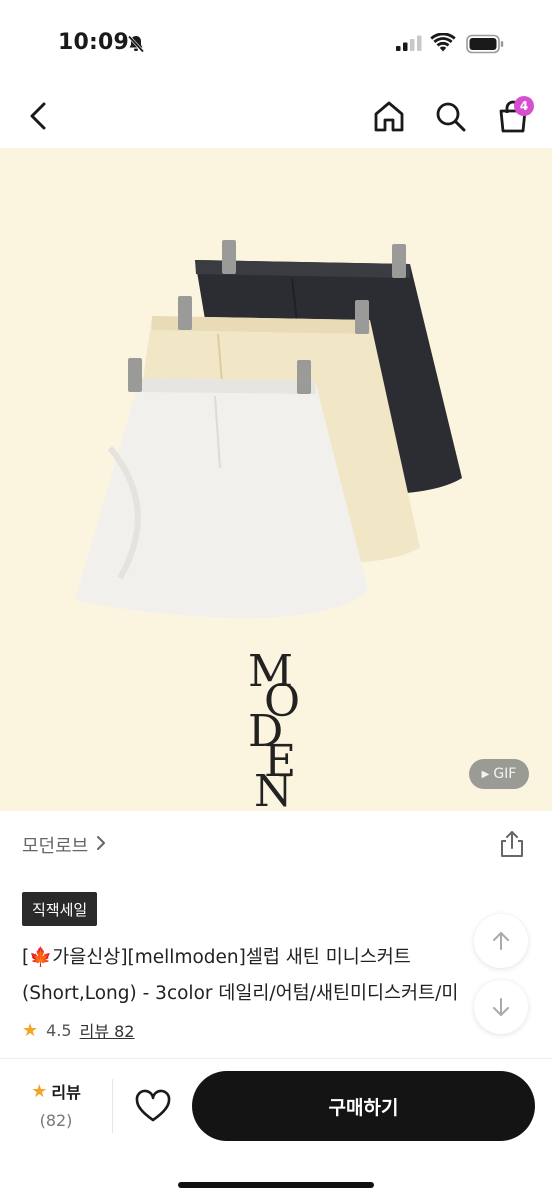  What do you see at coordinates (485, 46) in the screenshot?
I see `battery-icon` at bounding box center [485, 46].